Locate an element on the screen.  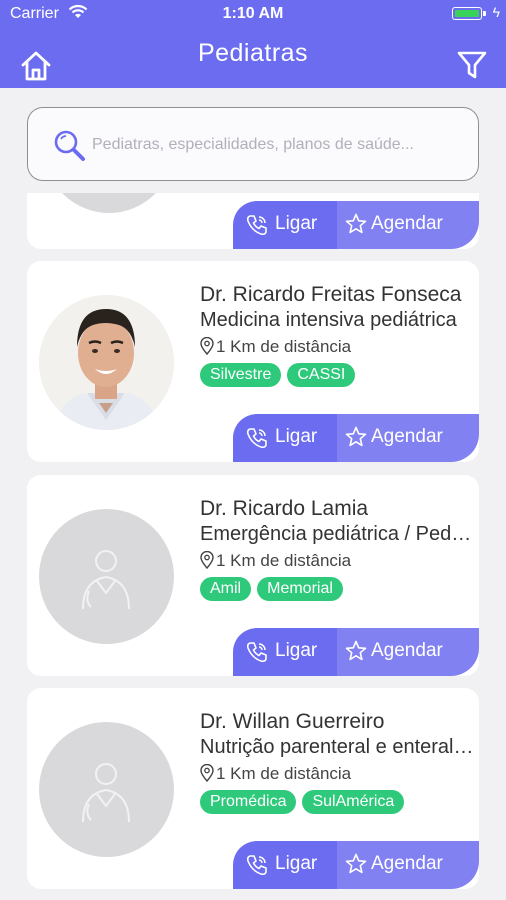
doctor-name: Dr. Ricardo Lamia is located at coordinates (284, 508).